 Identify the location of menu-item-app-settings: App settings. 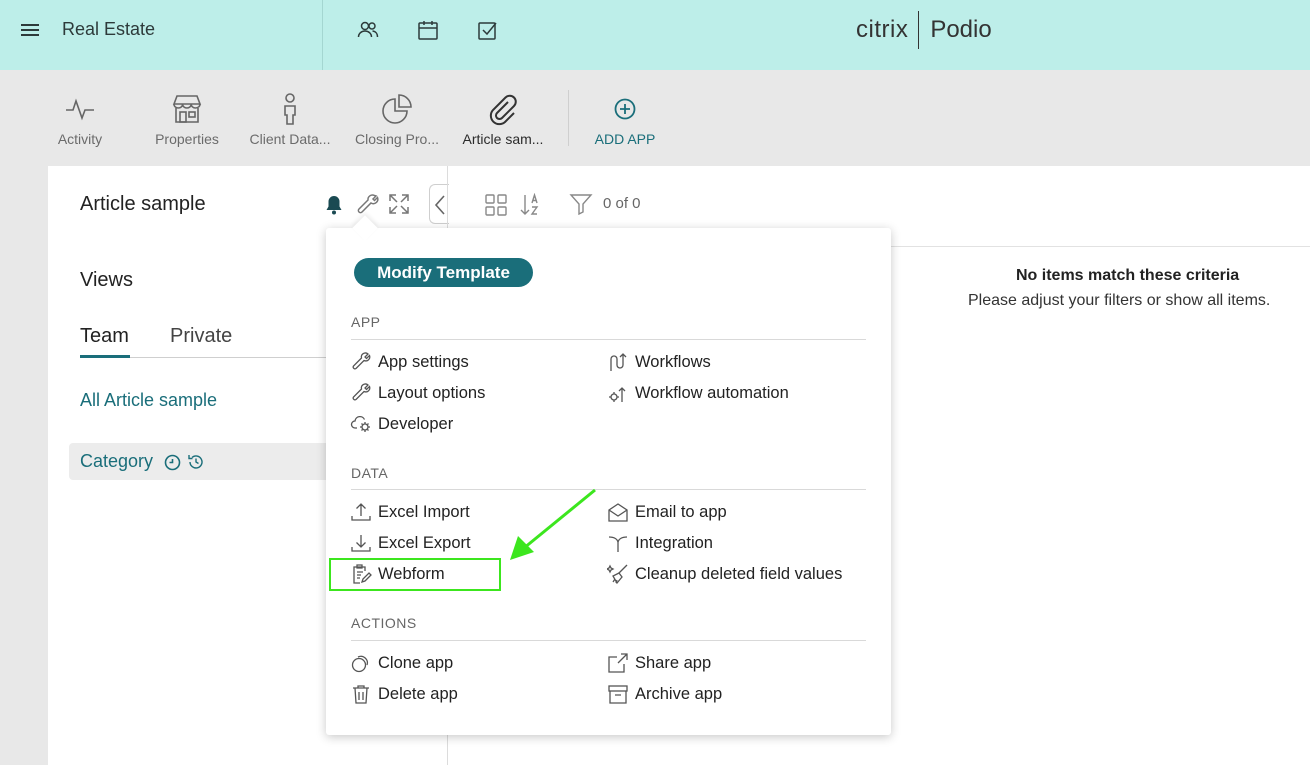
(409, 362).